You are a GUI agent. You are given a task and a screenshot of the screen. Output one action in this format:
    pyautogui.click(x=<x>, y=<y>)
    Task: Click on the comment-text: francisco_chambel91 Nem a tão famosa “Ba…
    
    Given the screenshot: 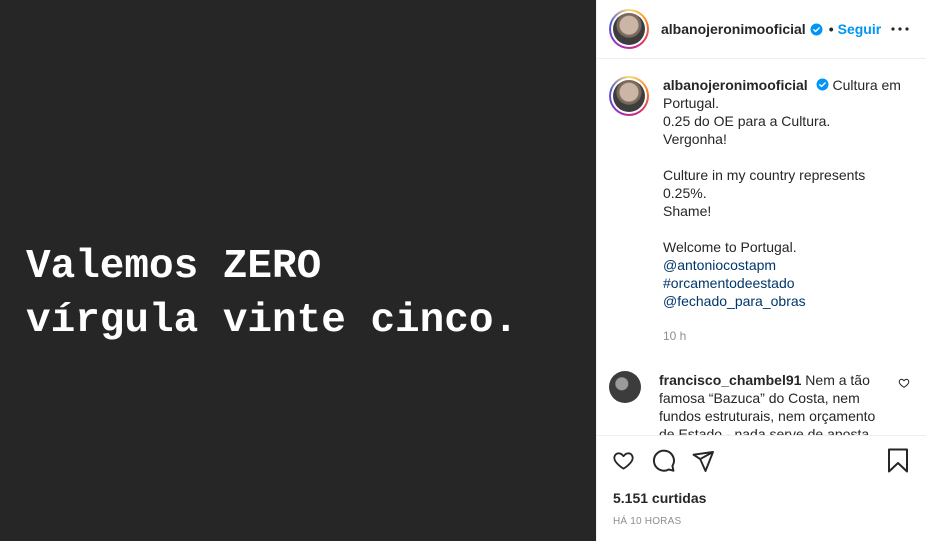 What is the action you would take?
    pyautogui.click(x=773, y=403)
    